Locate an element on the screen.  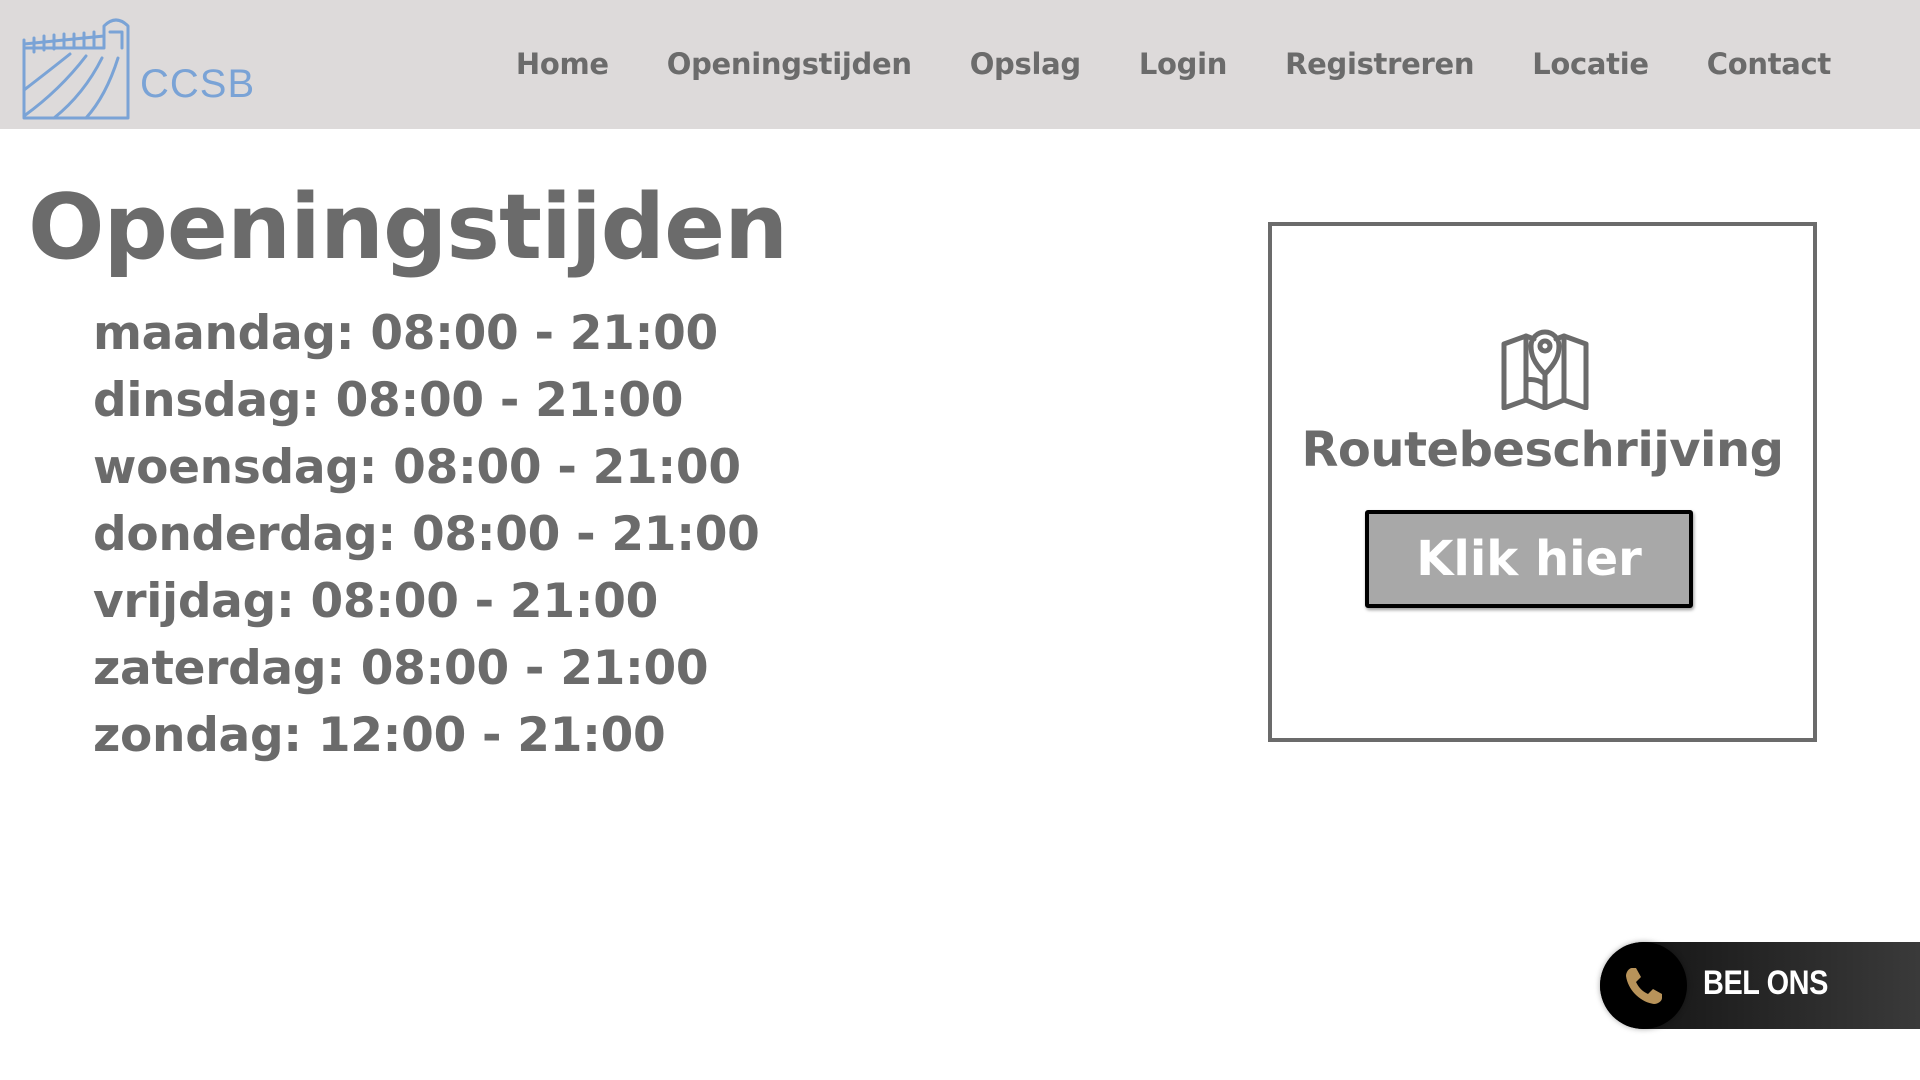
nav-home: Home is located at coordinates (562, 64).